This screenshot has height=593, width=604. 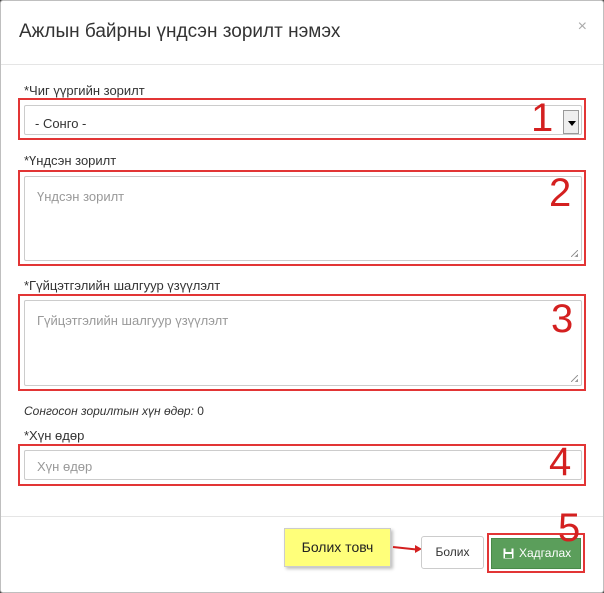 I want to click on annotation-number-4: 4, so click(x=560, y=462).